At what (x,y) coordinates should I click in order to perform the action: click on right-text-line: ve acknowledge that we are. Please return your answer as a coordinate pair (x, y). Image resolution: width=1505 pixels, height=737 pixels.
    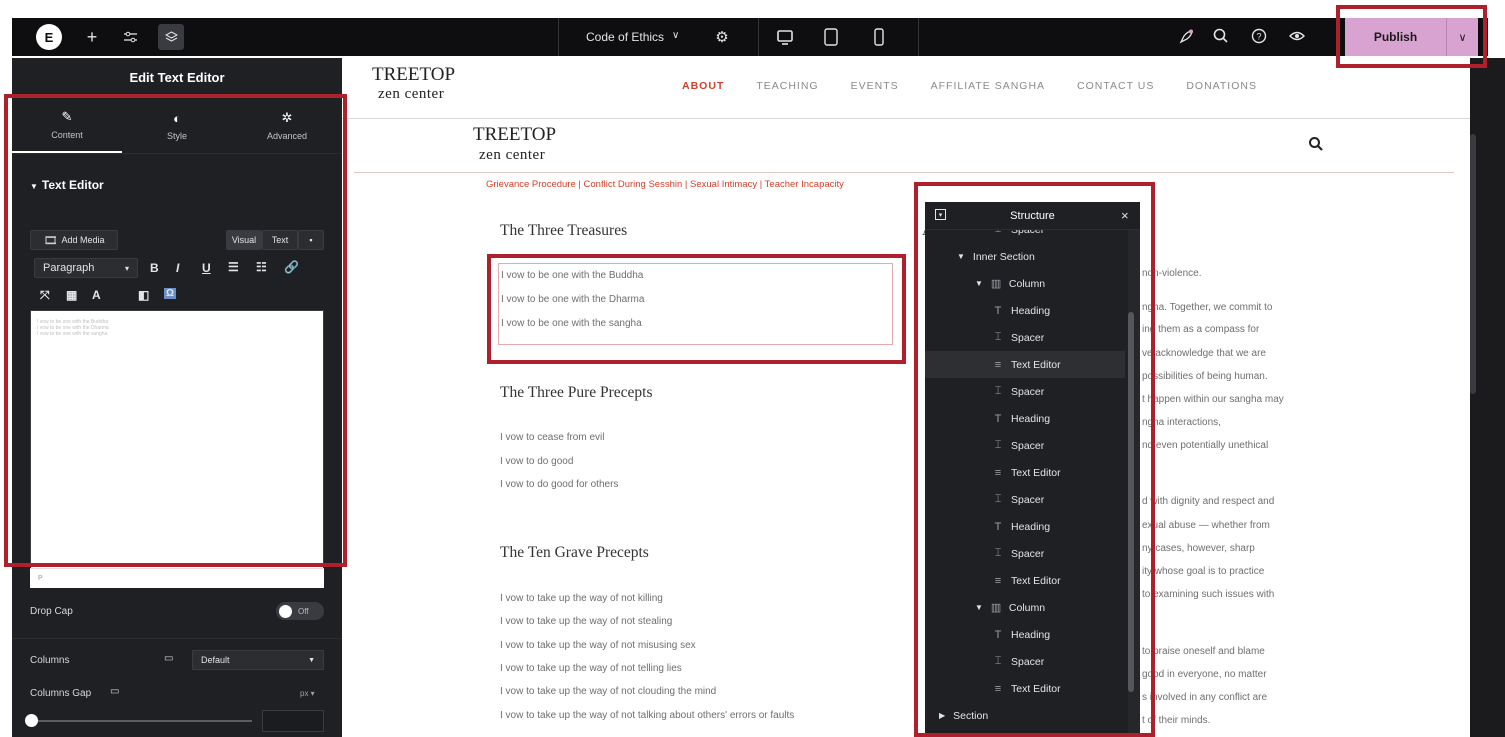
    Looking at the image, I should click on (1204, 353).